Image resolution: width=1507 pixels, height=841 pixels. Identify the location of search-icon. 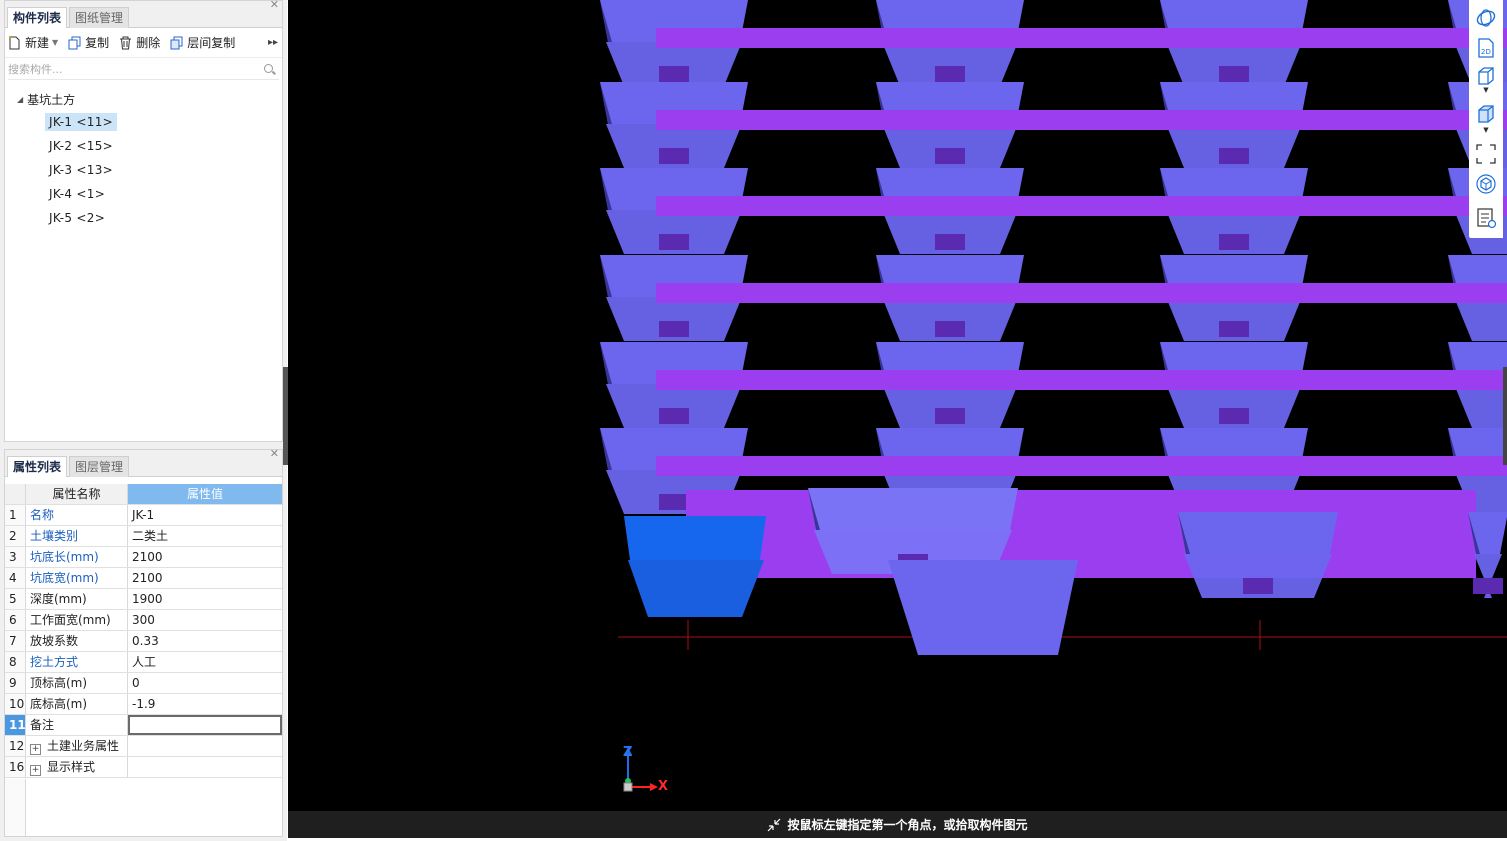
(270, 69).